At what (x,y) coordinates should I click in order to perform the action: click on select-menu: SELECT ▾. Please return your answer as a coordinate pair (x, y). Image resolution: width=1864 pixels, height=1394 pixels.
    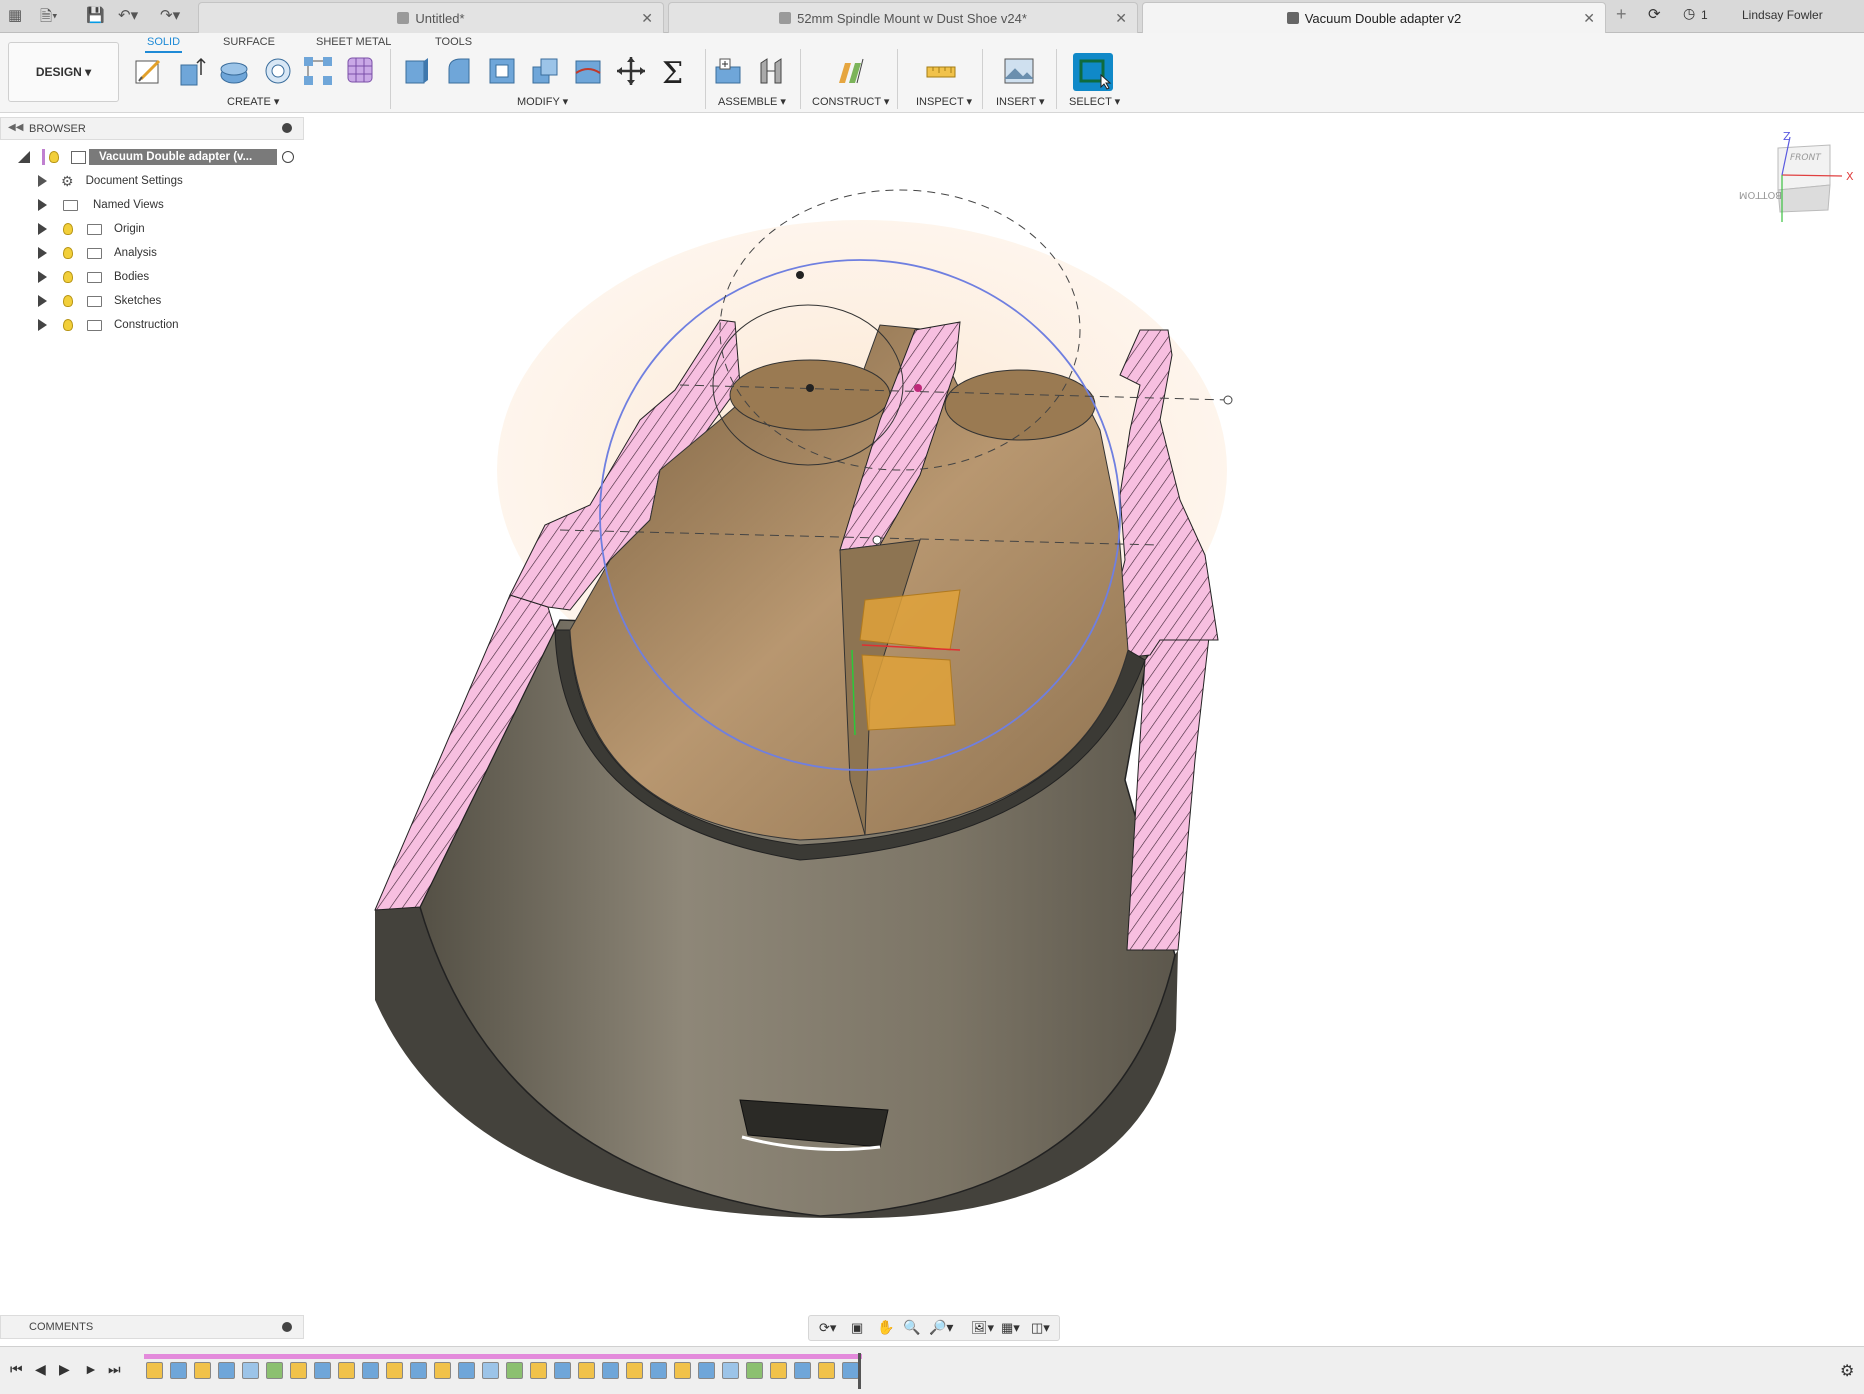
    Looking at the image, I should click on (1094, 101).